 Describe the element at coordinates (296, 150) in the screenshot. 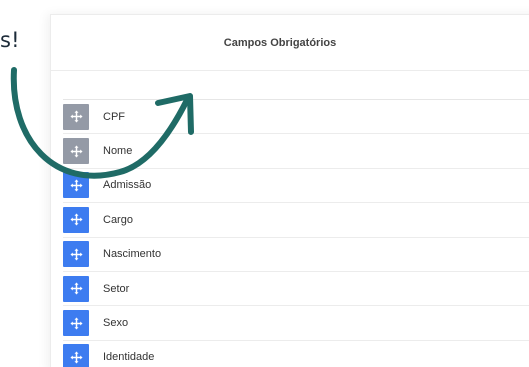

I see `field-row-nome: Nome` at that location.